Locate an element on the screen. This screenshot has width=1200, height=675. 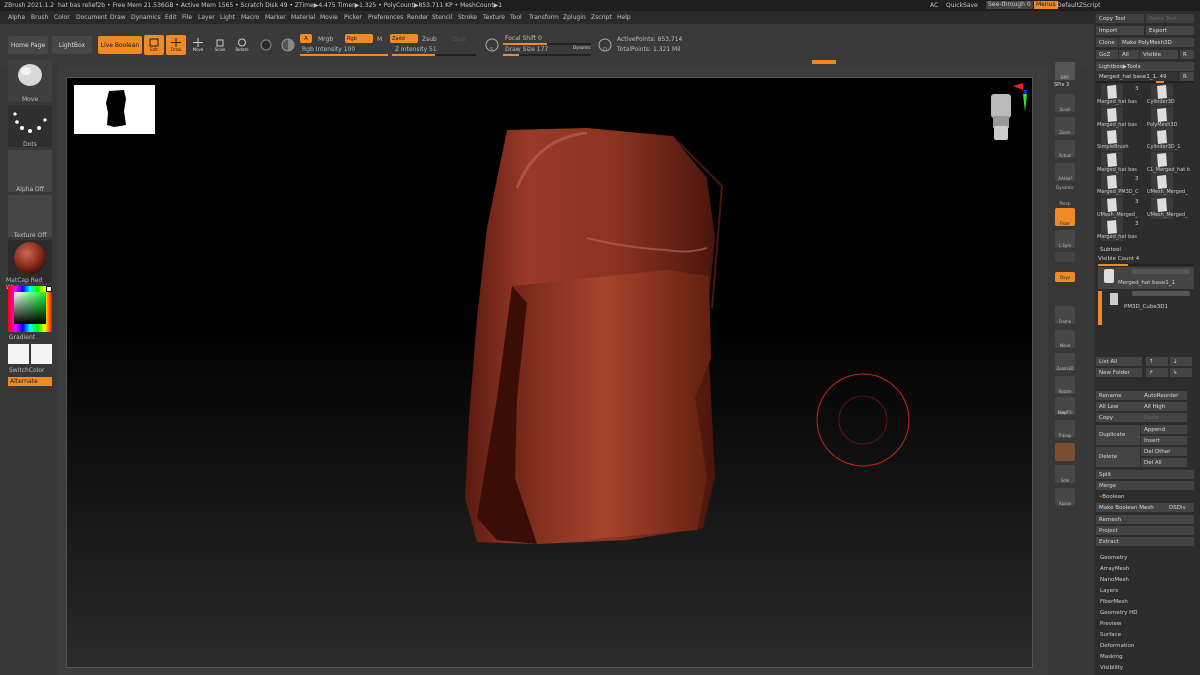
a-button: A is located at coordinates (306, 38).